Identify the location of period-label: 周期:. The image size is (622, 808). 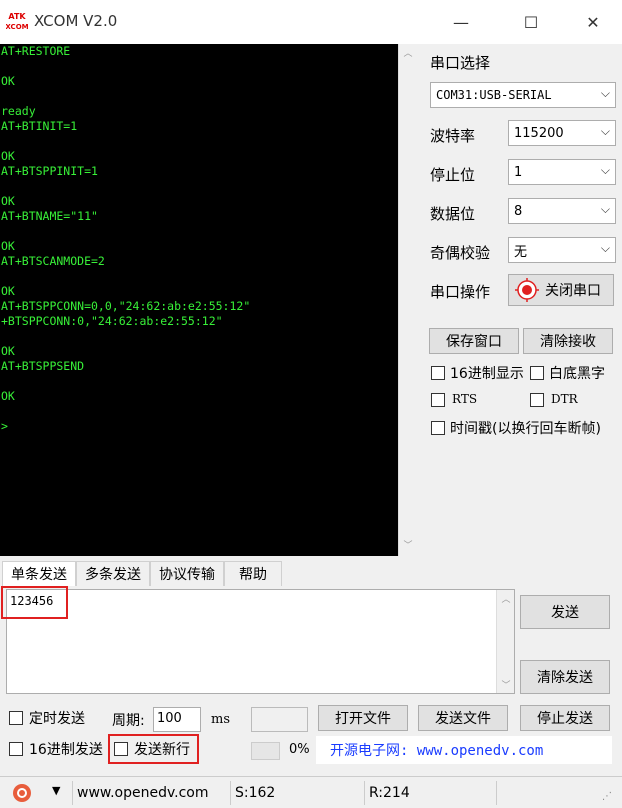
(128, 721).